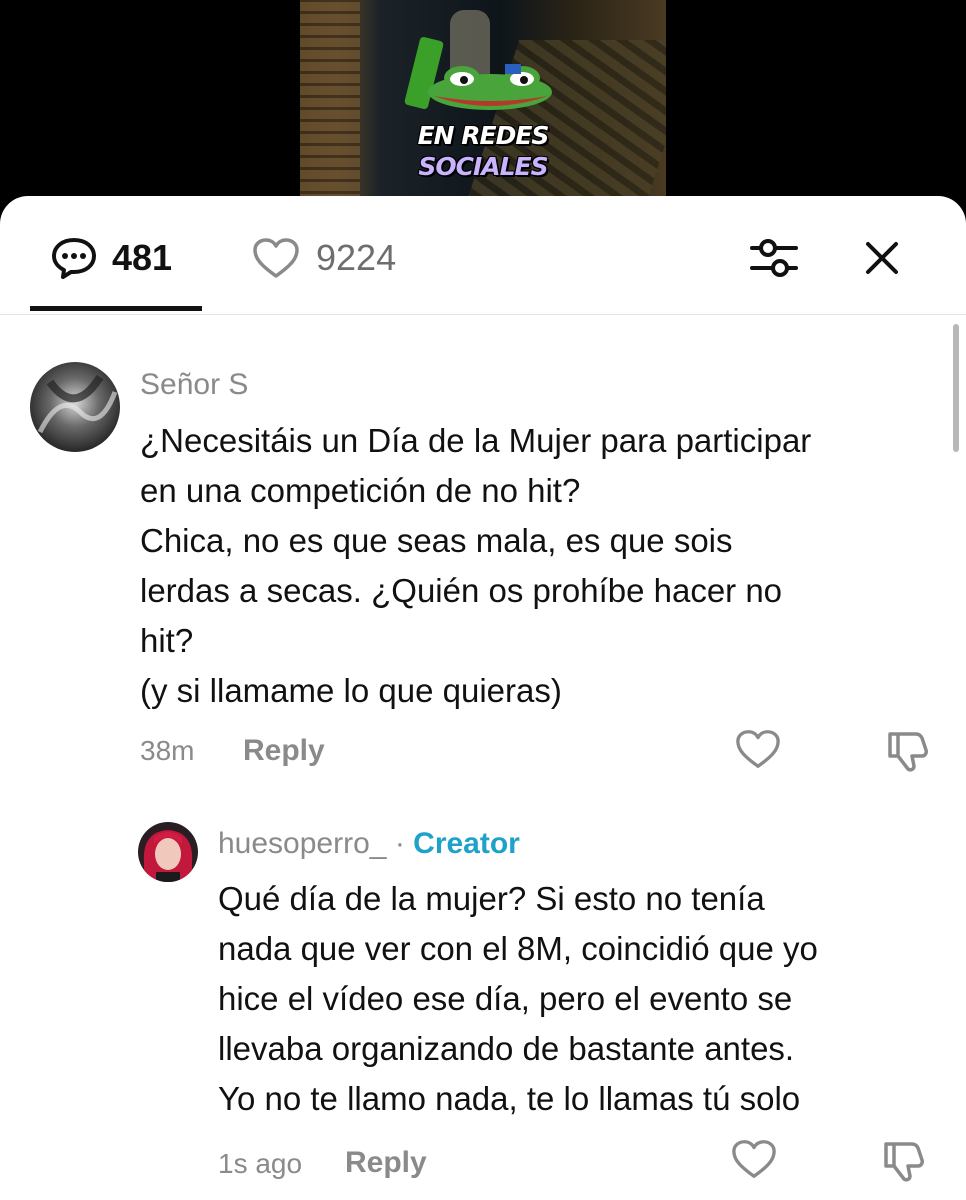 This screenshot has height=1200, width=966. I want to click on video-preview: EN REDES SOCIALES, so click(483, 107).